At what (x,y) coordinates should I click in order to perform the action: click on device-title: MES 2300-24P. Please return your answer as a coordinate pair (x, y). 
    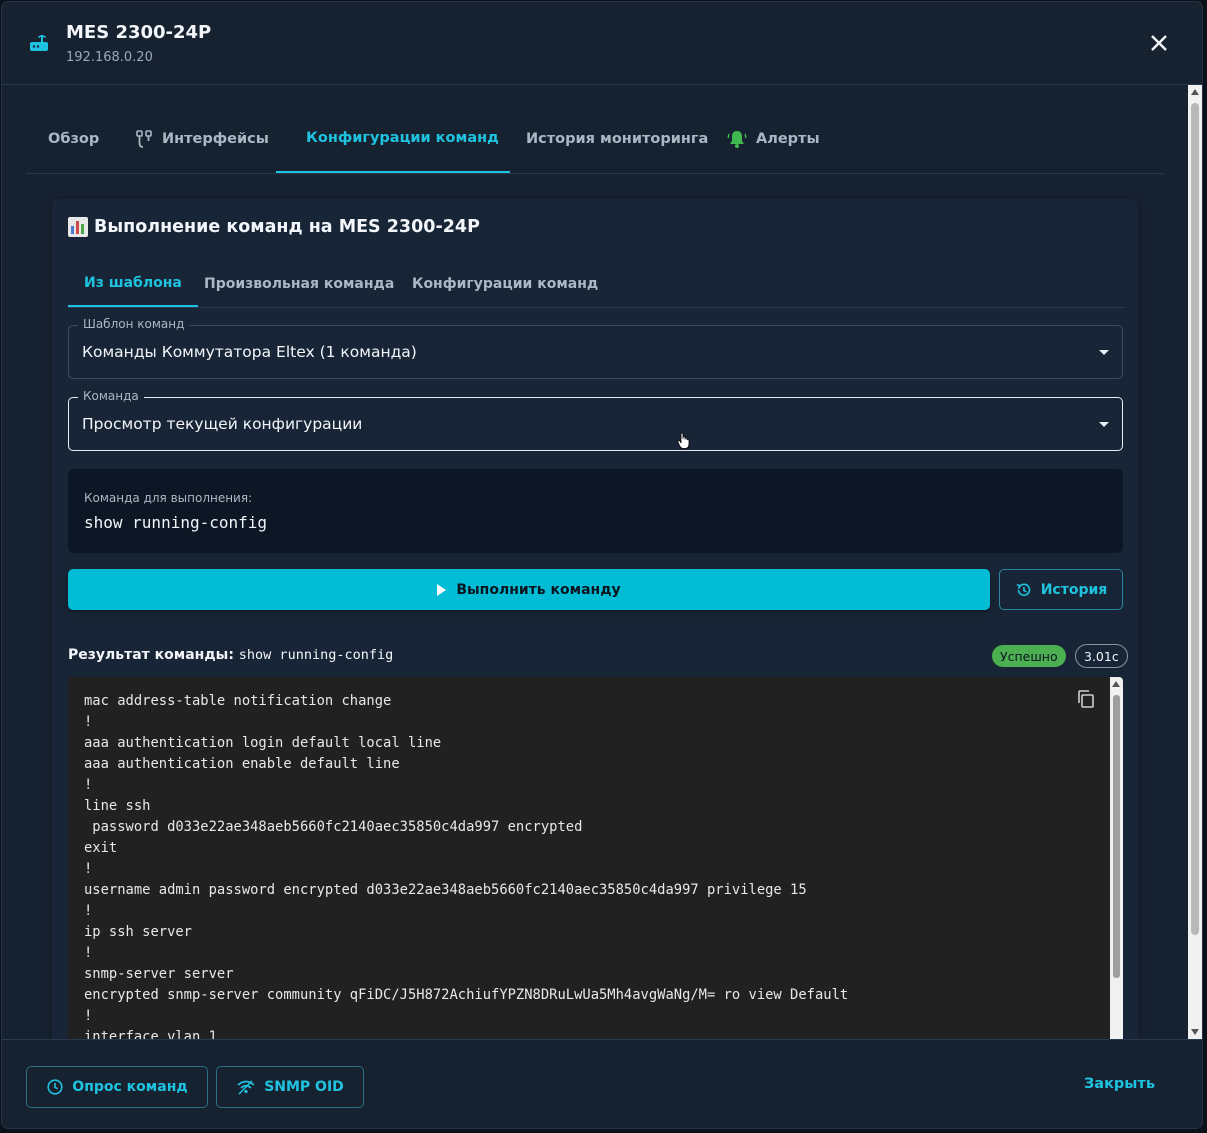
    Looking at the image, I should click on (139, 32).